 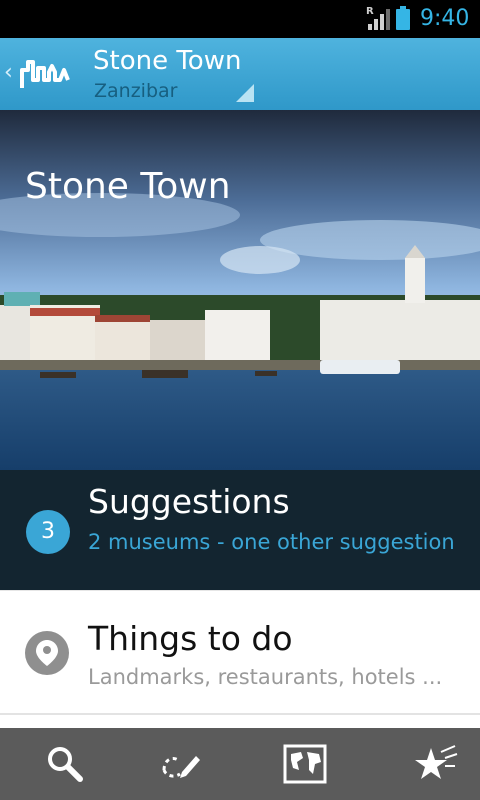 What do you see at coordinates (445, 18) in the screenshot?
I see `clock: 9:40` at bounding box center [445, 18].